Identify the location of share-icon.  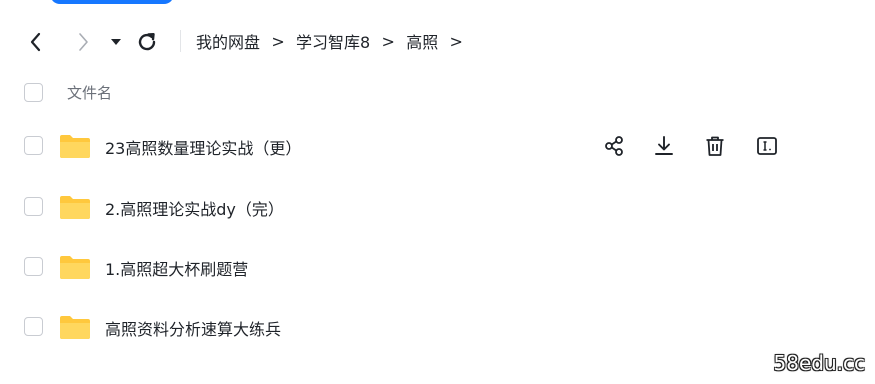
(614, 146).